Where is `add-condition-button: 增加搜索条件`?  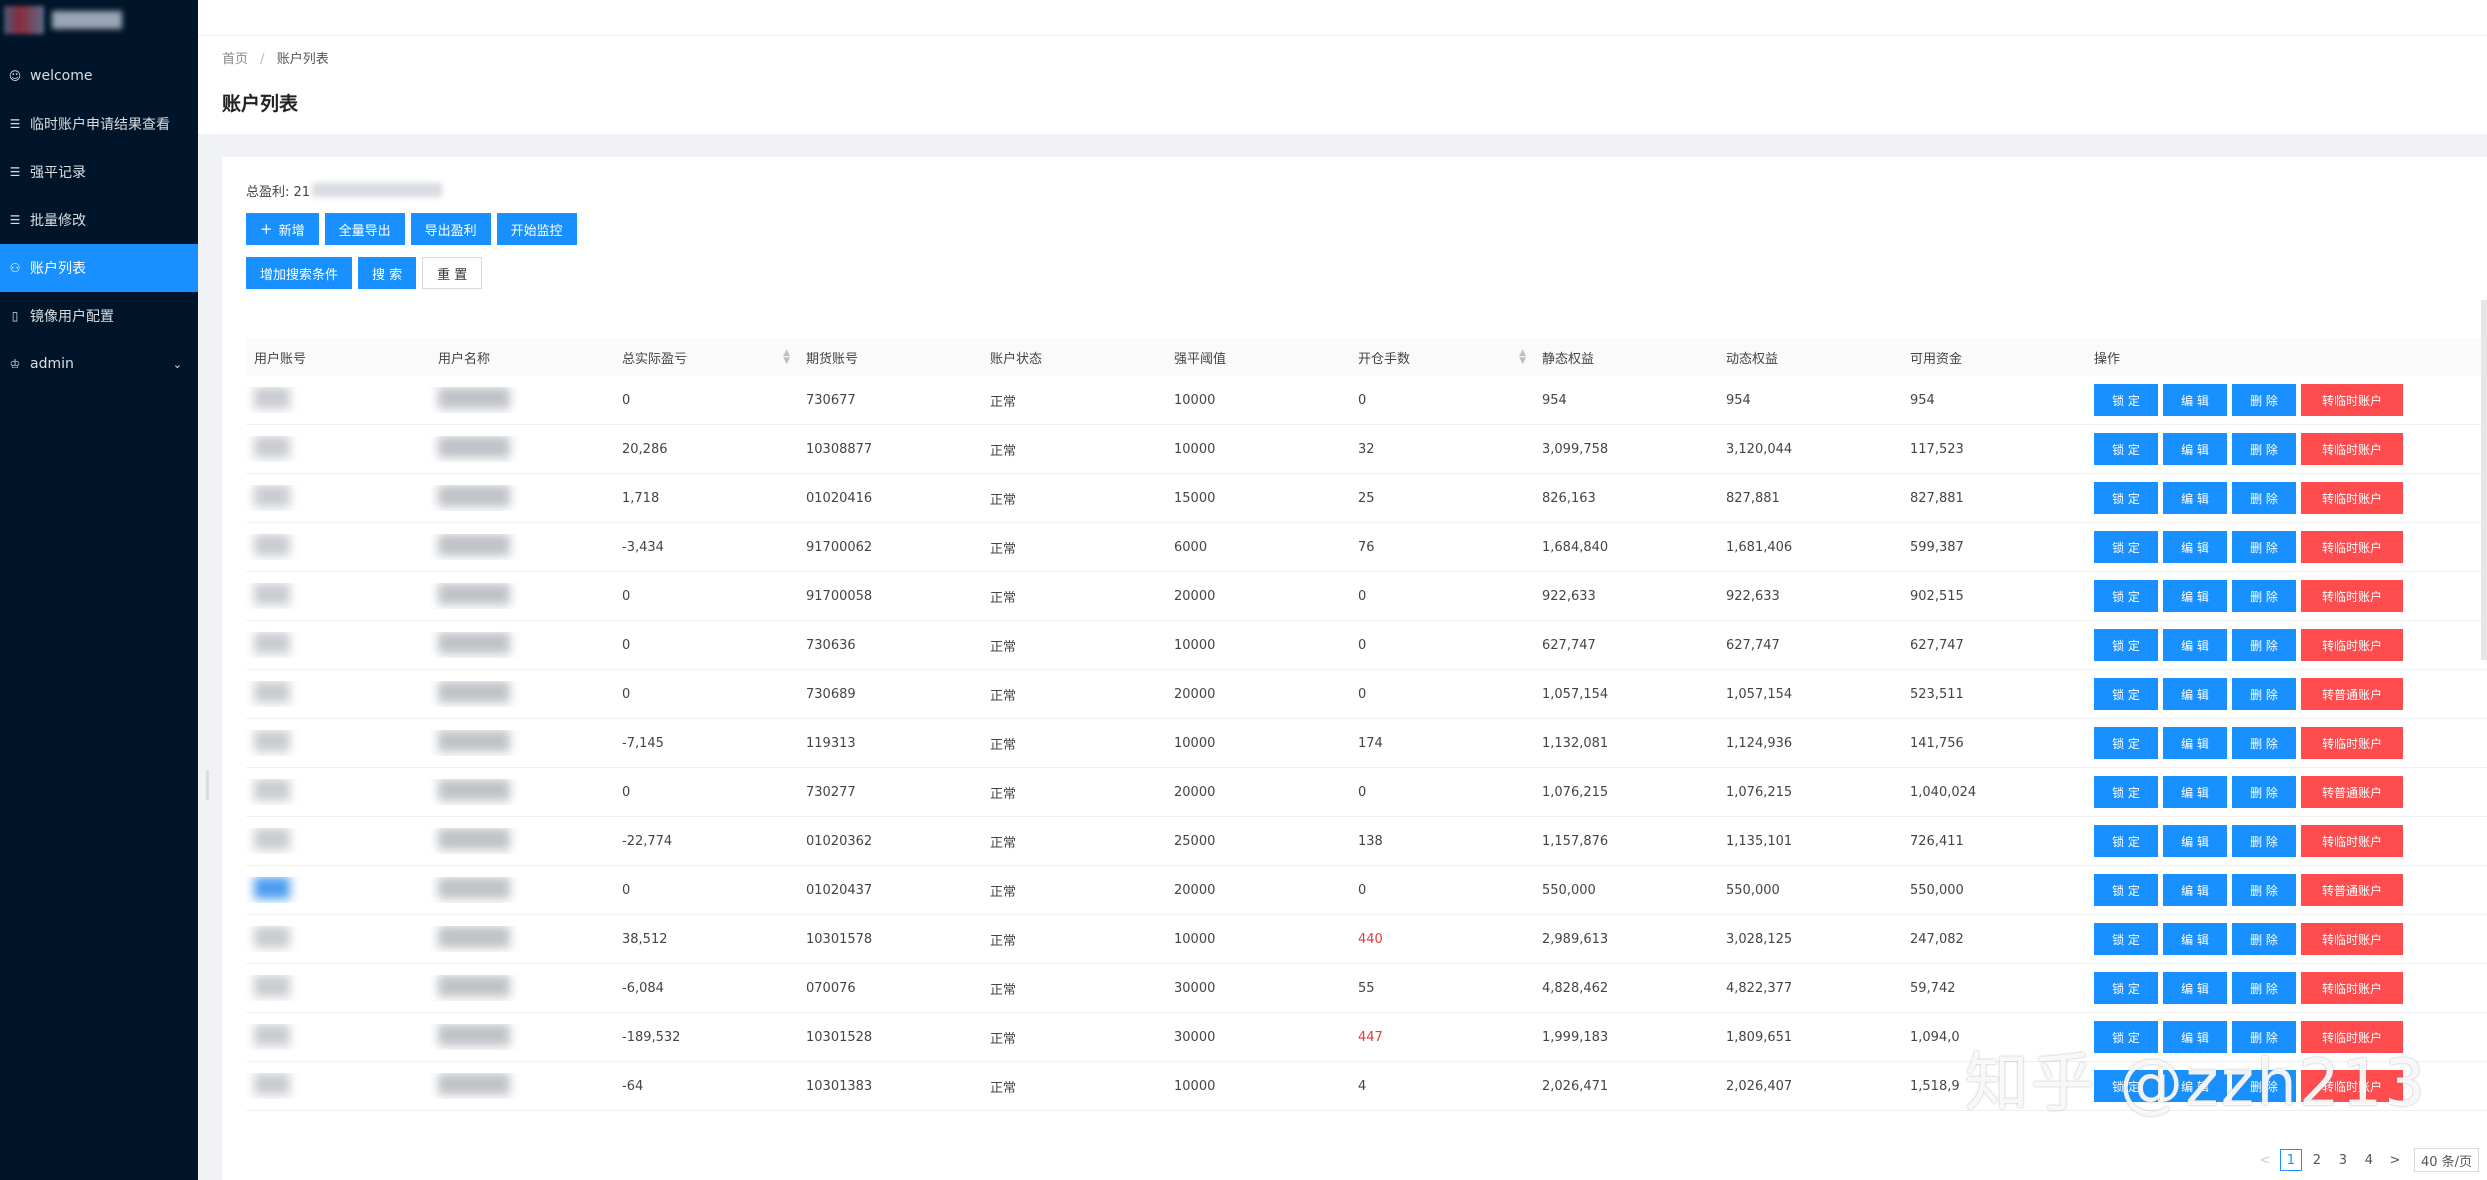 add-condition-button: 增加搜索条件 is located at coordinates (299, 273).